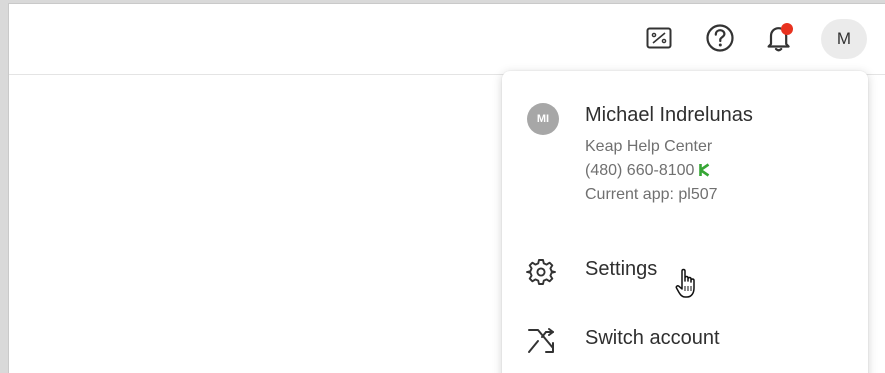  What do you see at coordinates (704, 172) in the screenshot?
I see `keap-logo-icon` at bounding box center [704, 172].